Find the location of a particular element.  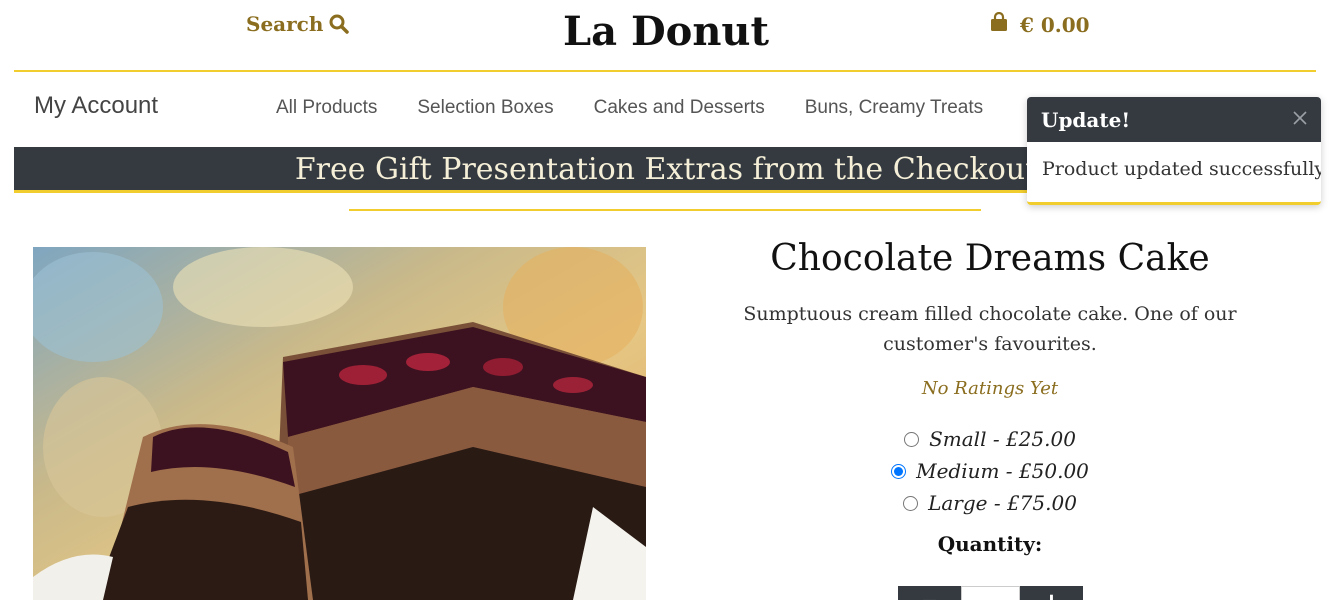

cart-link: € 0.00 is located at coordinates (1040, 24).